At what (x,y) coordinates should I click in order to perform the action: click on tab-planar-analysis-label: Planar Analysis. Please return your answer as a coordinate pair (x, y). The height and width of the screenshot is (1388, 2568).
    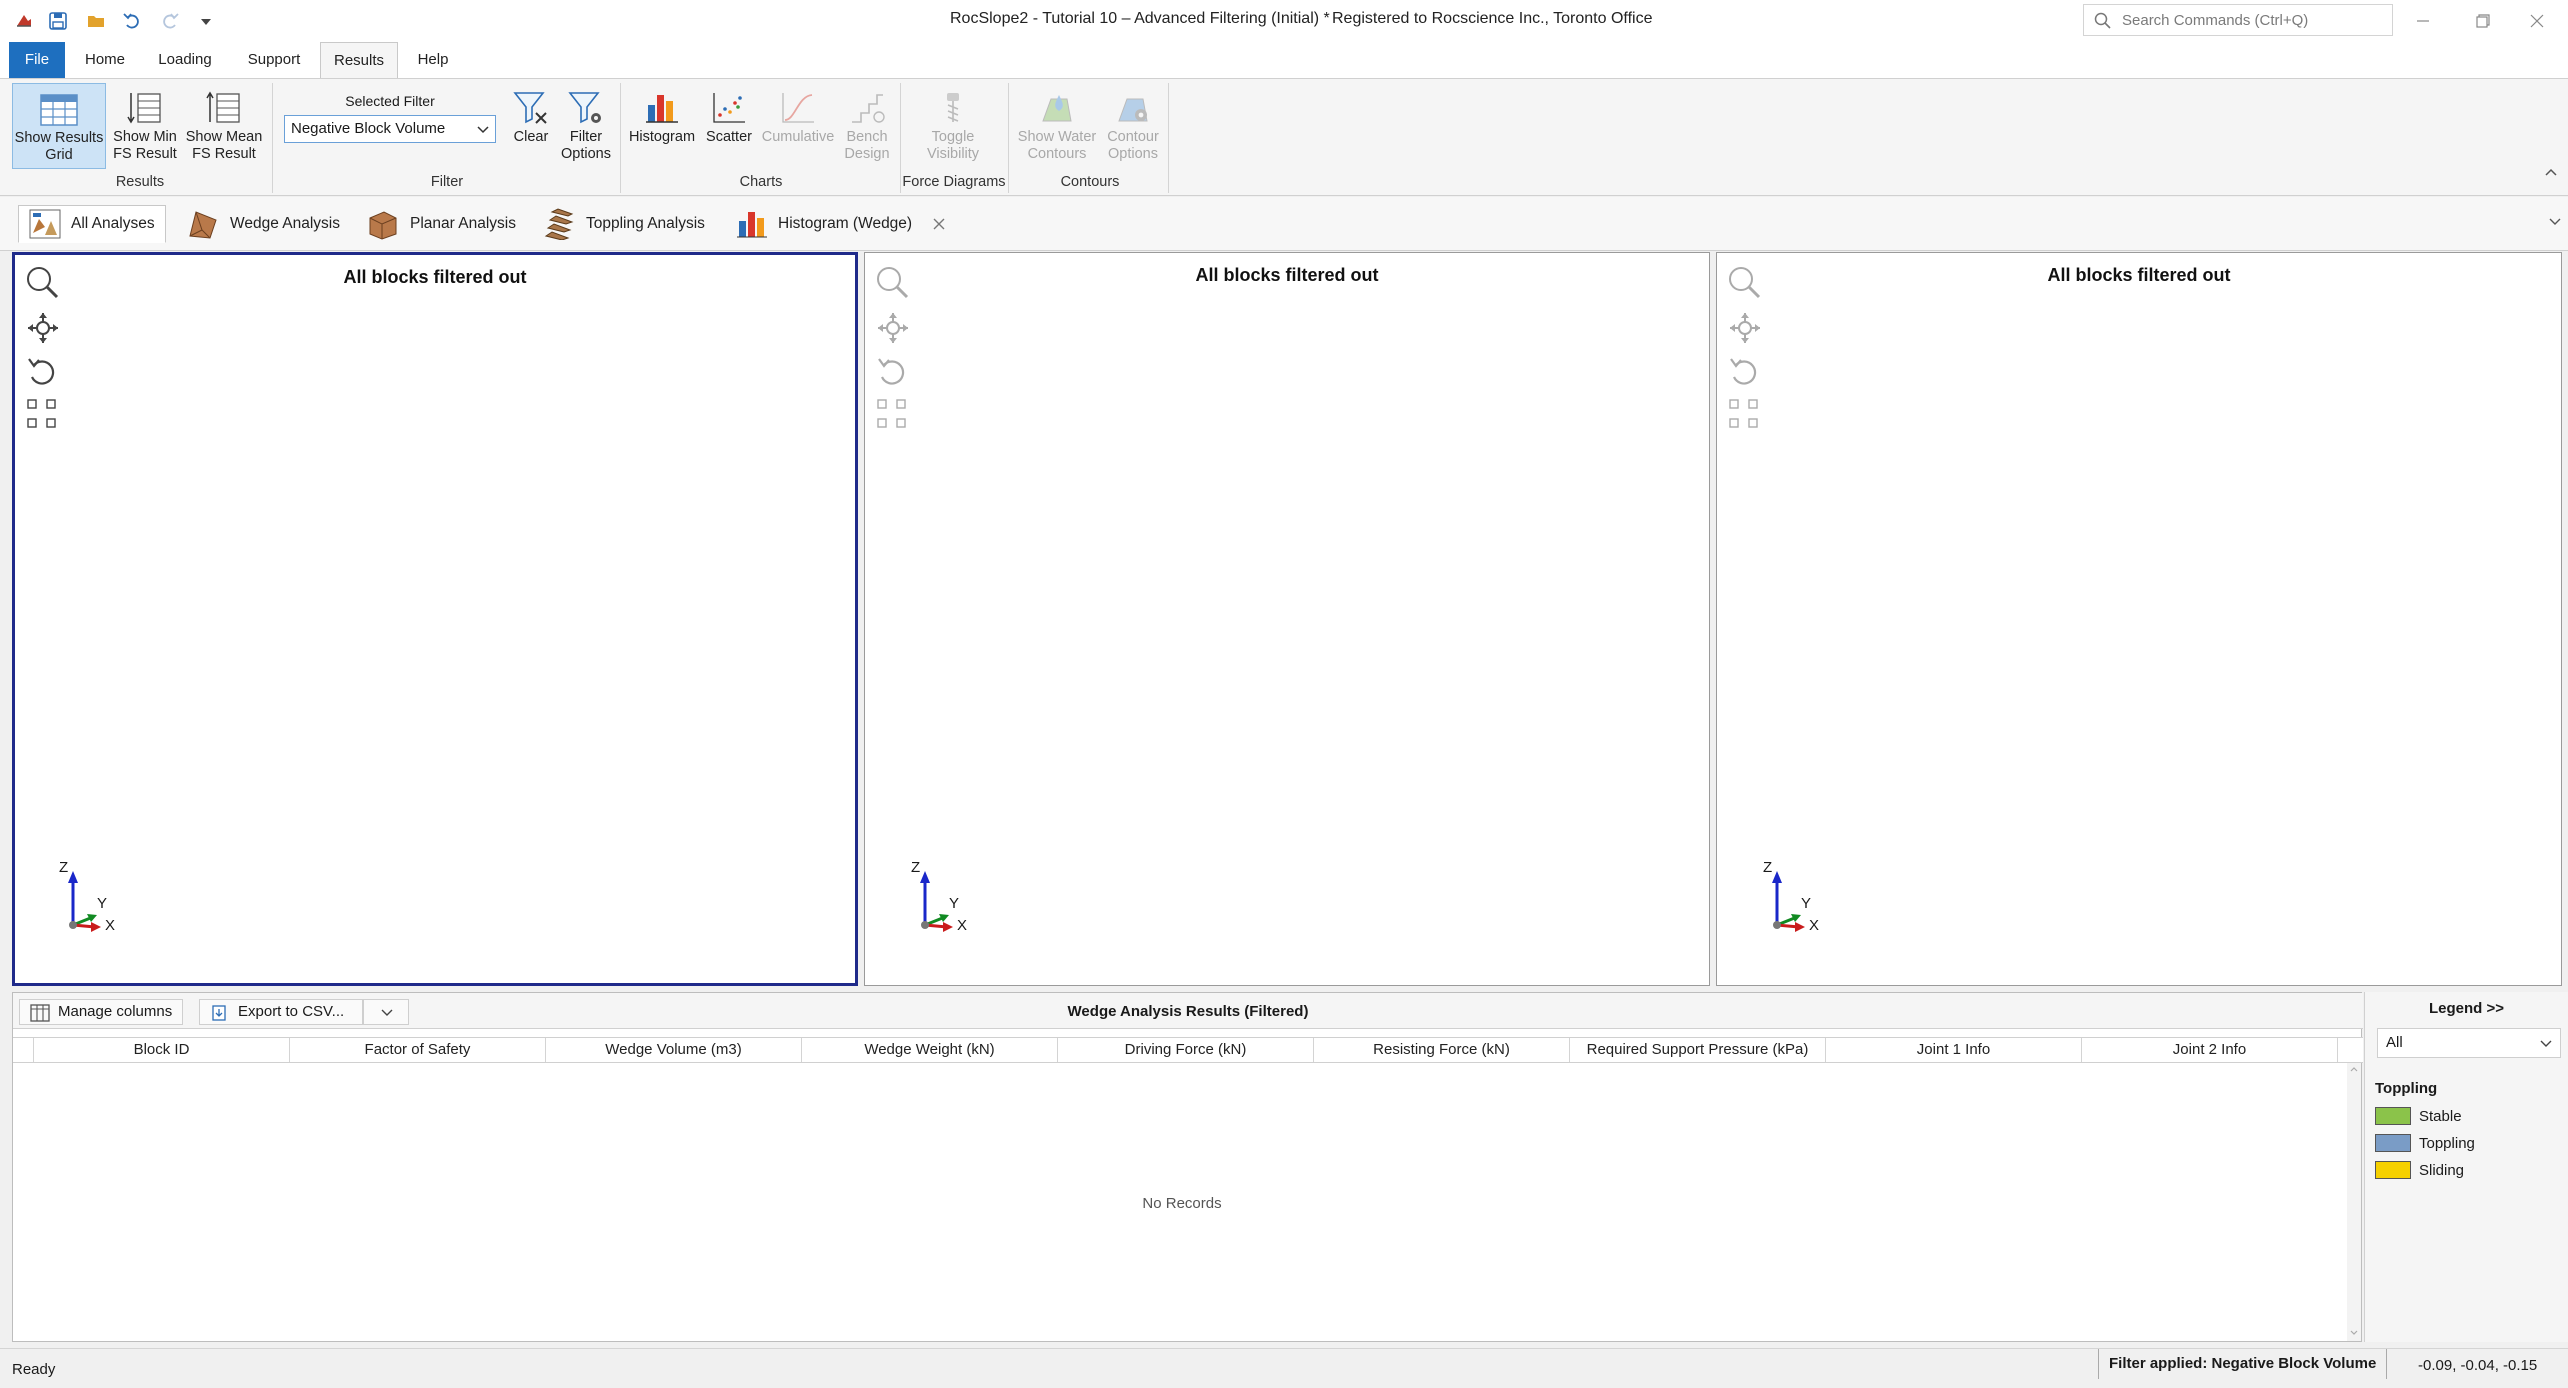
    Looking at the image, I should click on (463, 223).